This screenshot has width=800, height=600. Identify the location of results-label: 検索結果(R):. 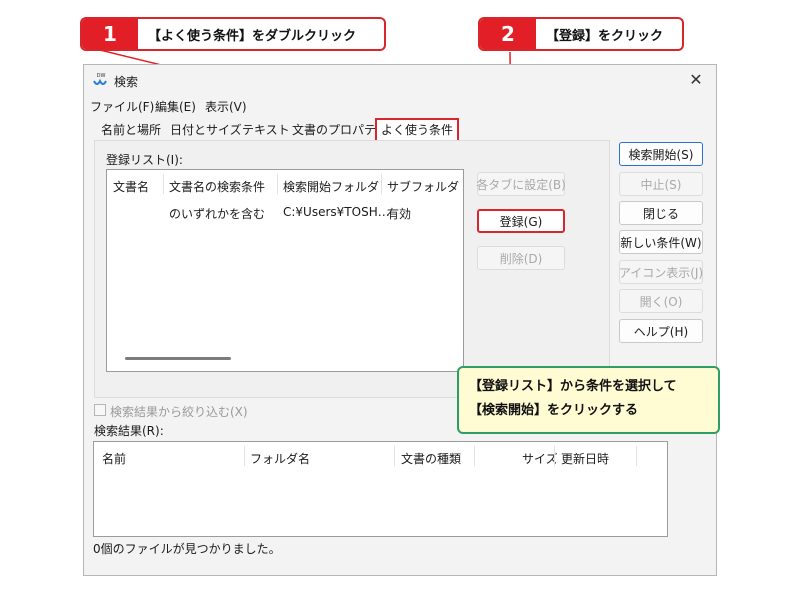
(129, 431).